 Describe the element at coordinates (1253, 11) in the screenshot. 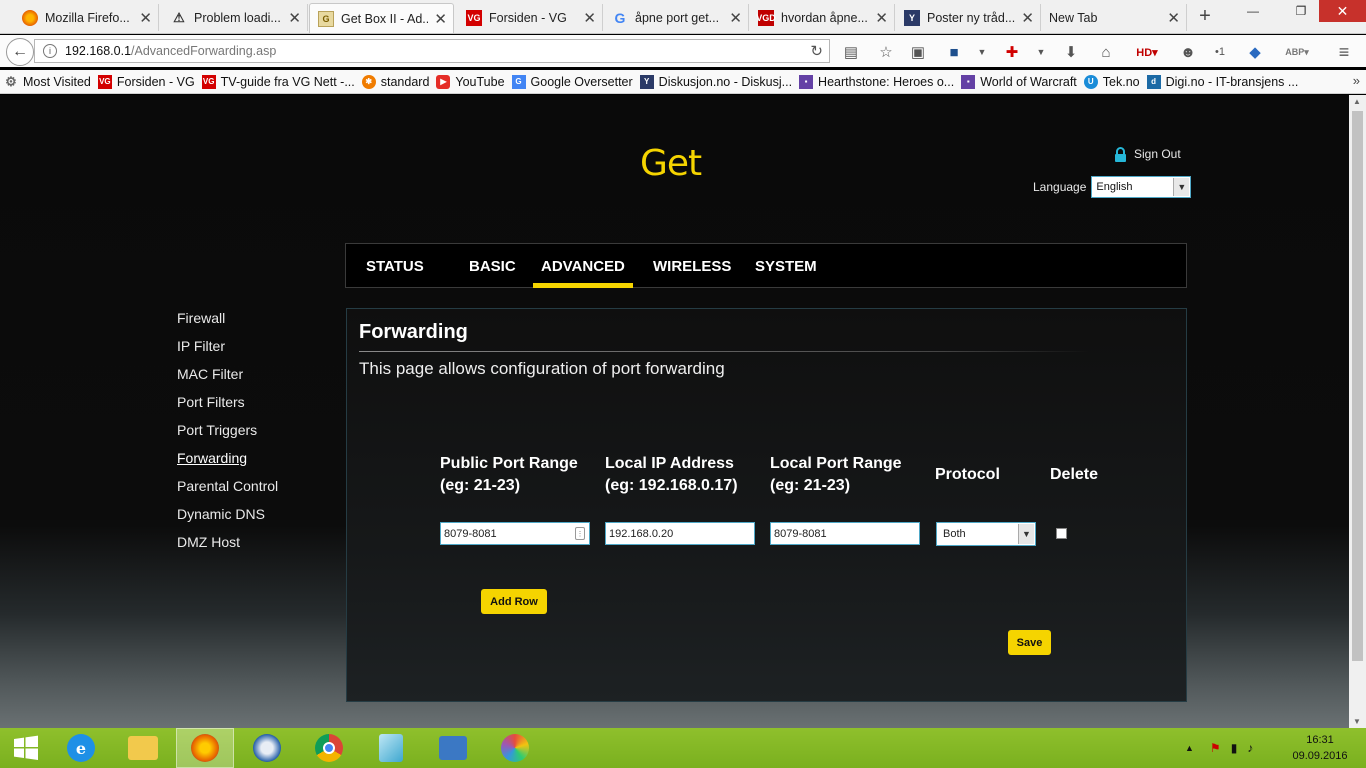

I see `minimize-button: —` at that location.